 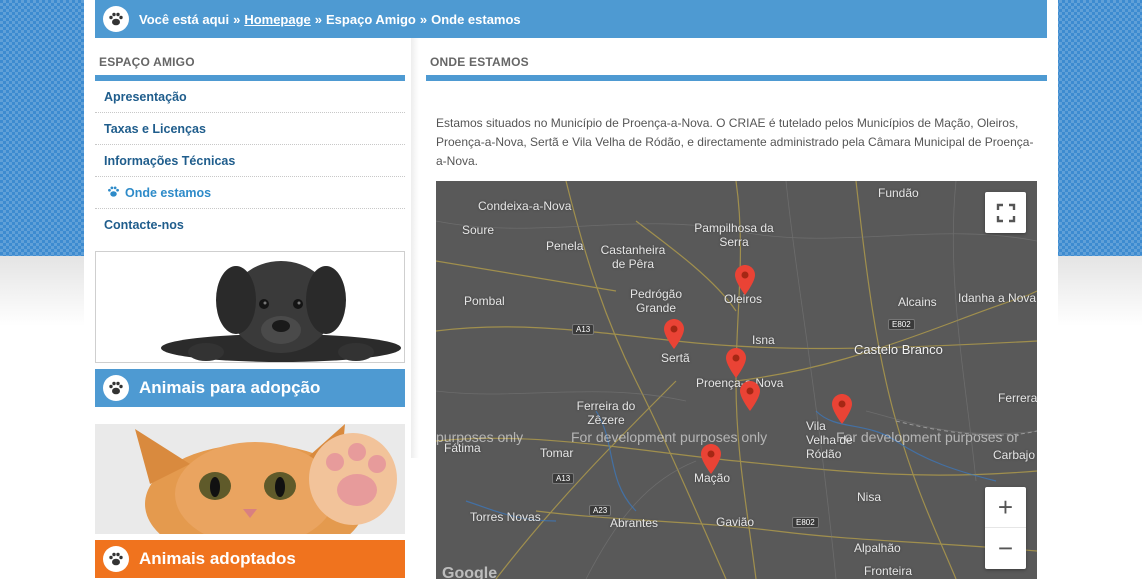 I want to click on map-label: Gavião, so click(x=735, y=522).